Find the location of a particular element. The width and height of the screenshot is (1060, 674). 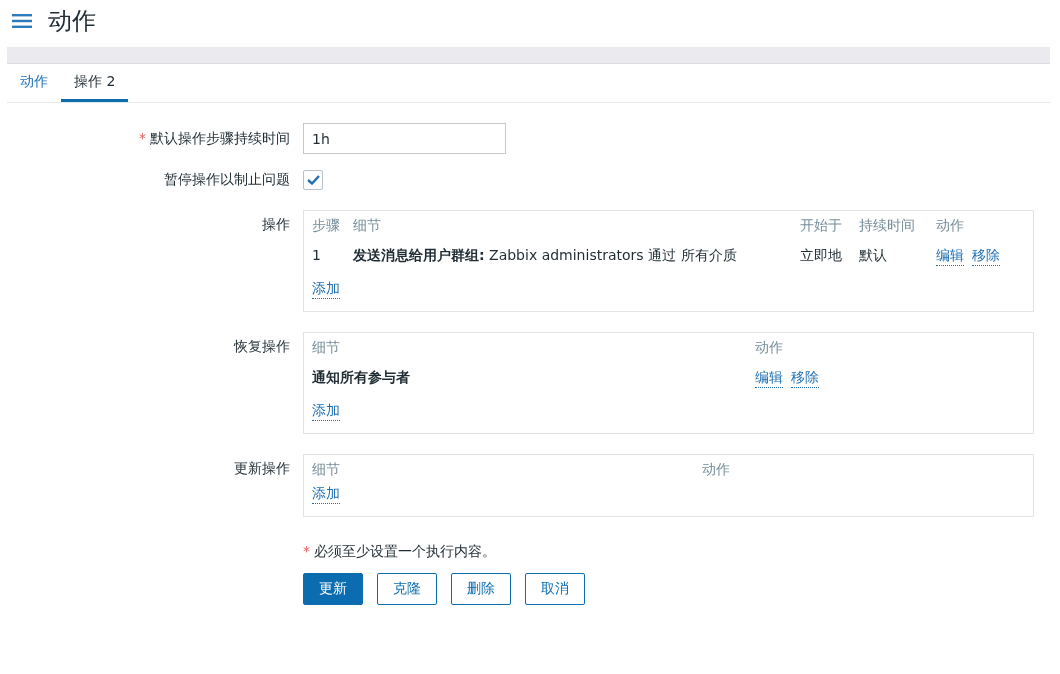

table-cell-text: 立即地 is located at coordinates (821, 256).